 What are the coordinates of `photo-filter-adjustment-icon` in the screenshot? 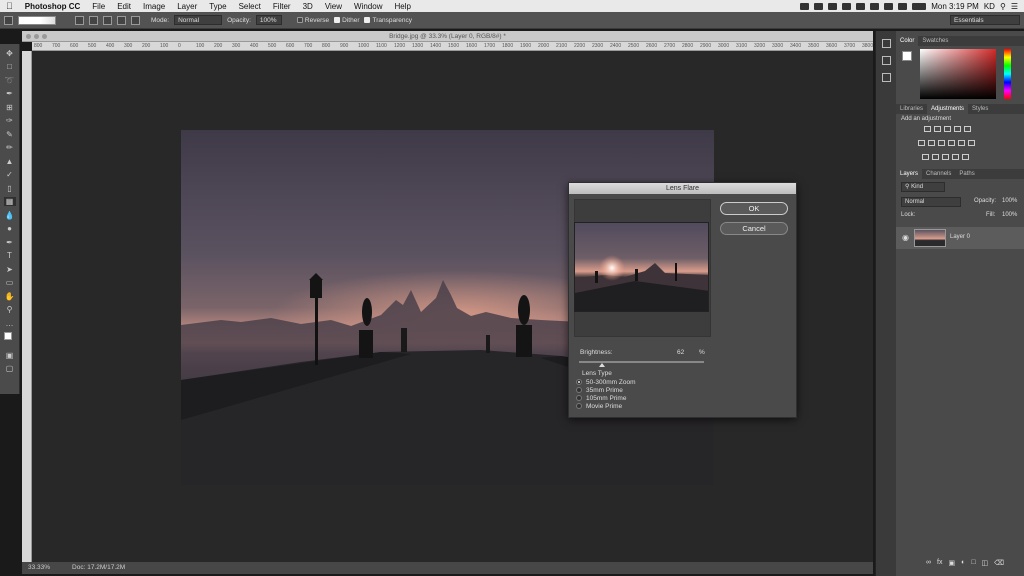 It's located at (951, 143).